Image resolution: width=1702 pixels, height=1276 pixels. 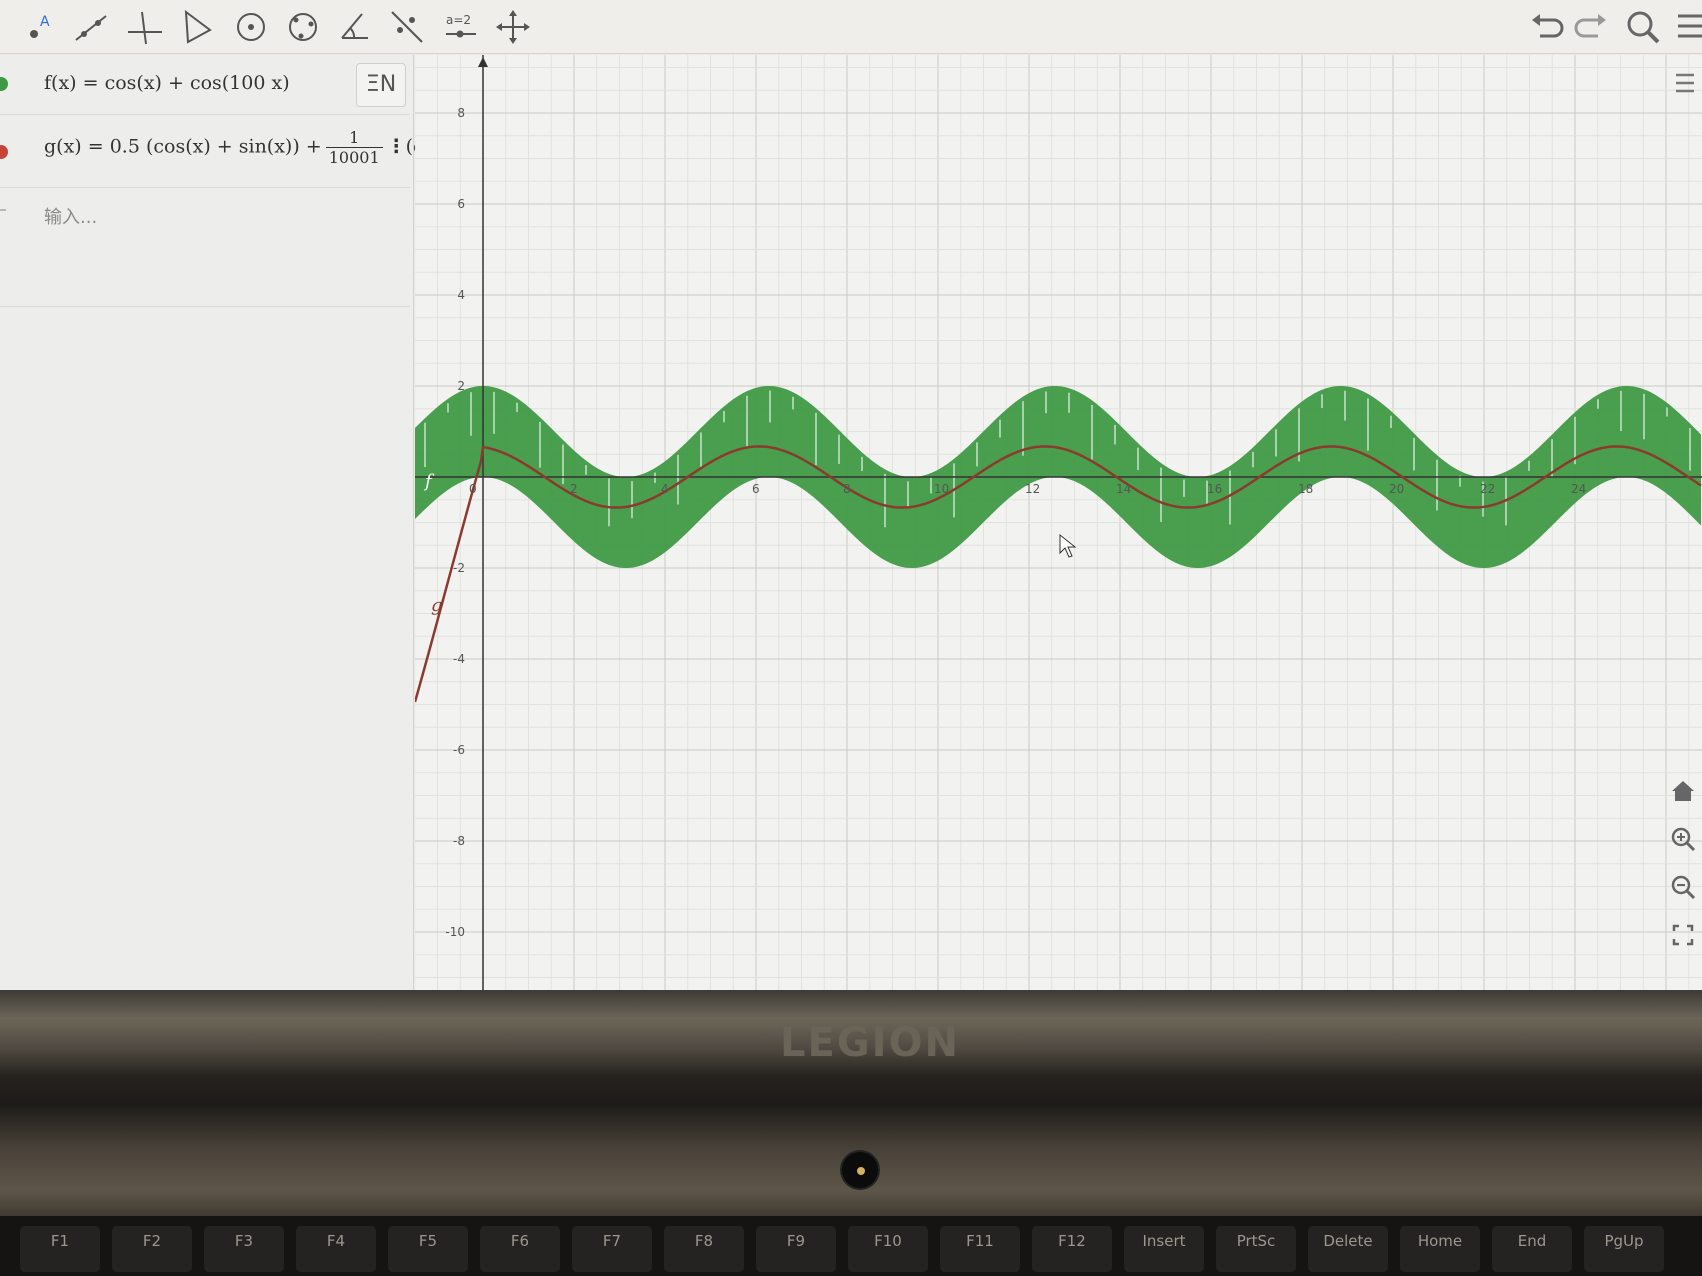 I want to click on slider-tool-label: a=2, so click(x=458, y=20).